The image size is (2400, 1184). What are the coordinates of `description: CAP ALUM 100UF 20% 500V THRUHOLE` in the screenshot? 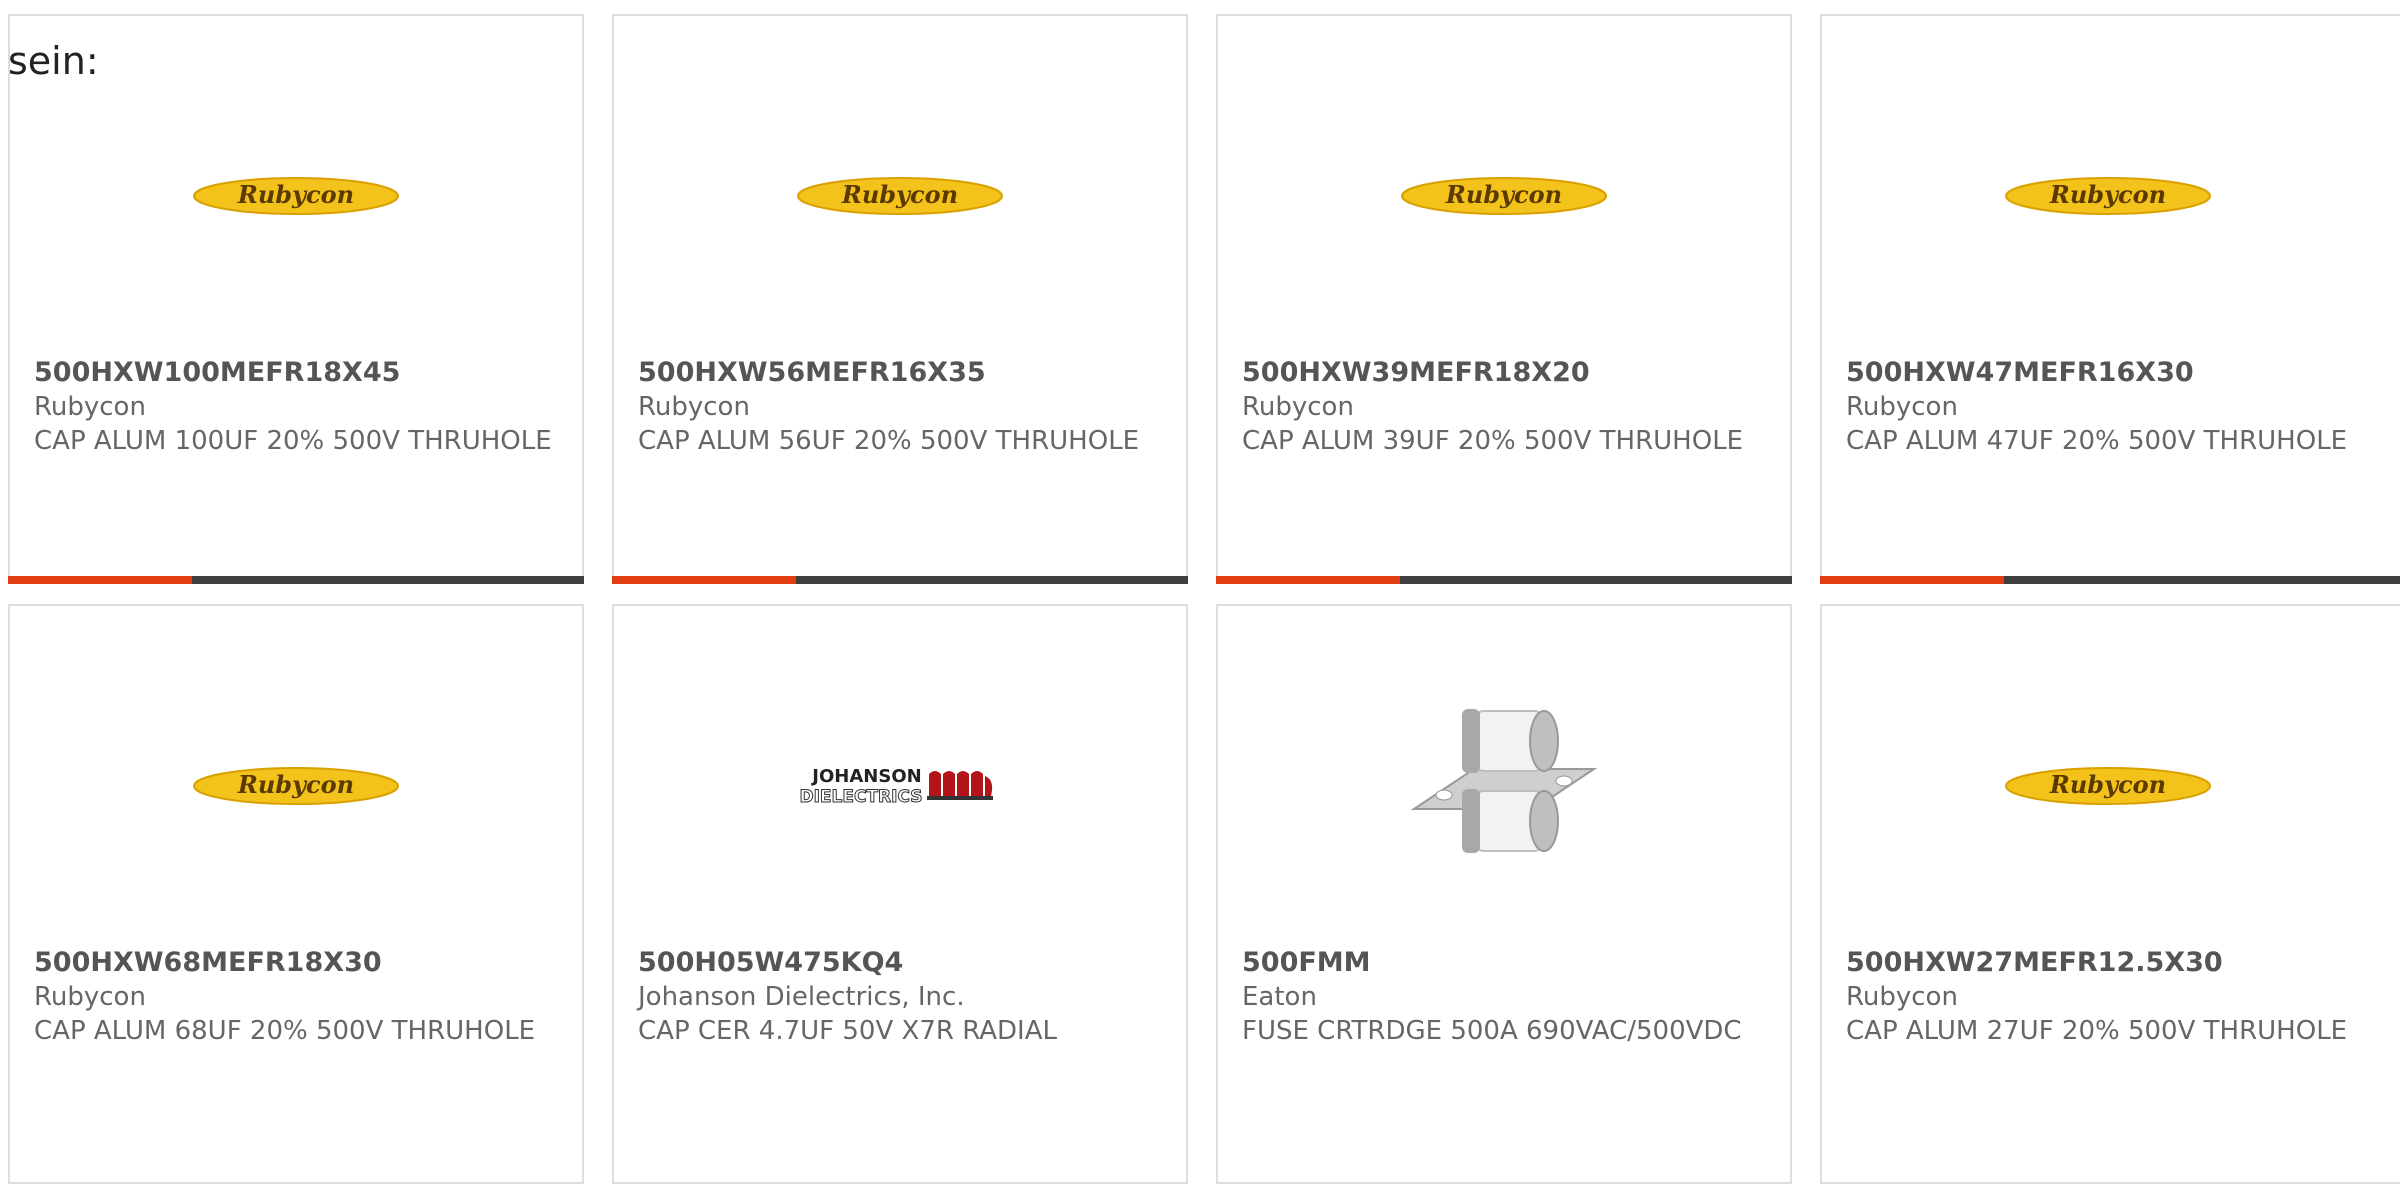 It's located at (293, 441).